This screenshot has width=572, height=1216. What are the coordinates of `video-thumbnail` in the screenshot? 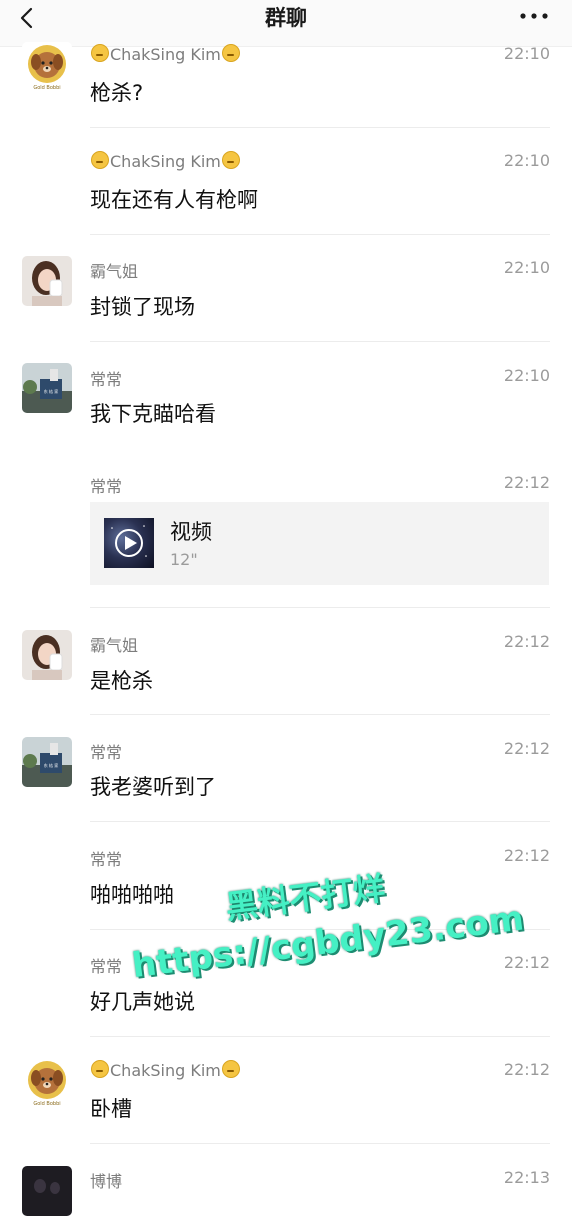 It's located at (129, 543).